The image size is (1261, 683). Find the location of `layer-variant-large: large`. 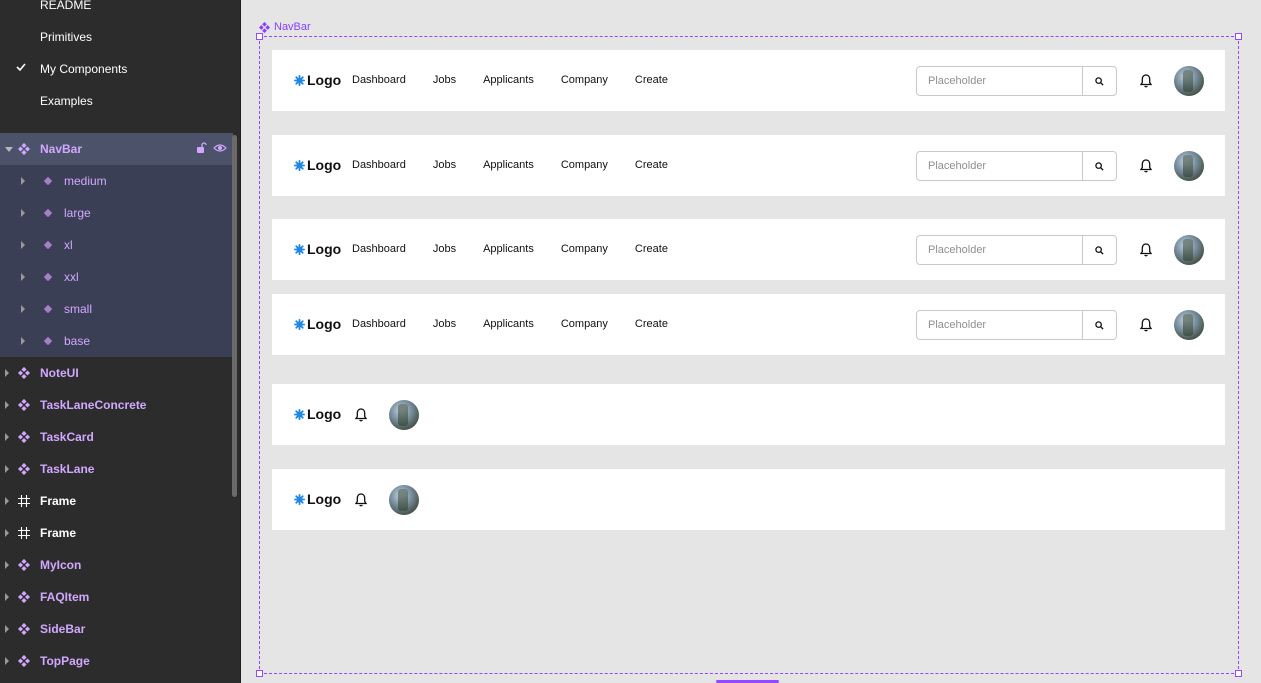

layer-variant-large: large is located at coordinates (116, 213).